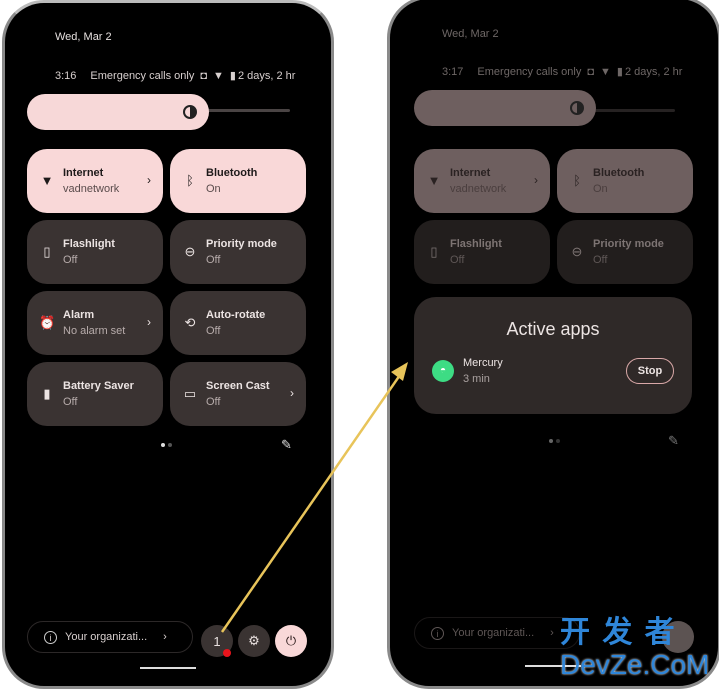 The width and height of the screenshot is (719, 689). I want to click on watermark-cn: 开 发 者, so click(618, 632).